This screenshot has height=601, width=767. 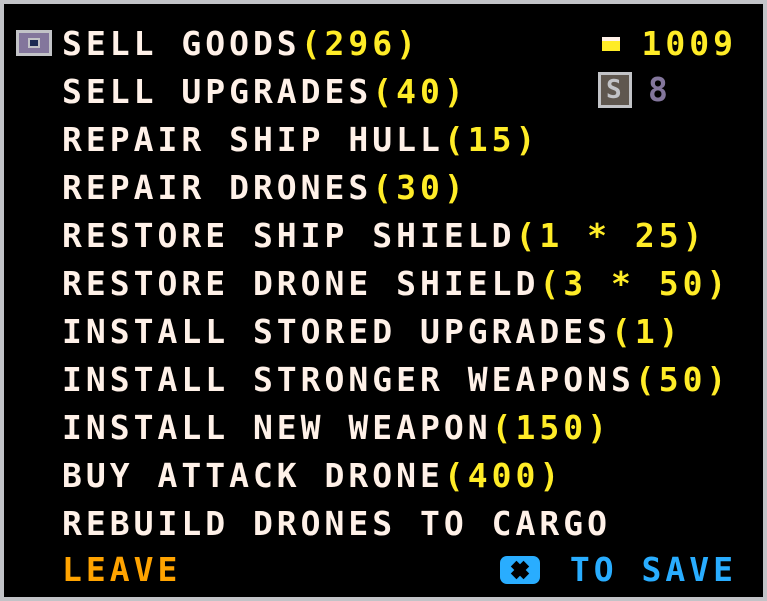 What do you see at coordinates (181, 43) in the screenshot?
I see `menu-item-label: SELL GOODS` at bounding box center [181, 43].